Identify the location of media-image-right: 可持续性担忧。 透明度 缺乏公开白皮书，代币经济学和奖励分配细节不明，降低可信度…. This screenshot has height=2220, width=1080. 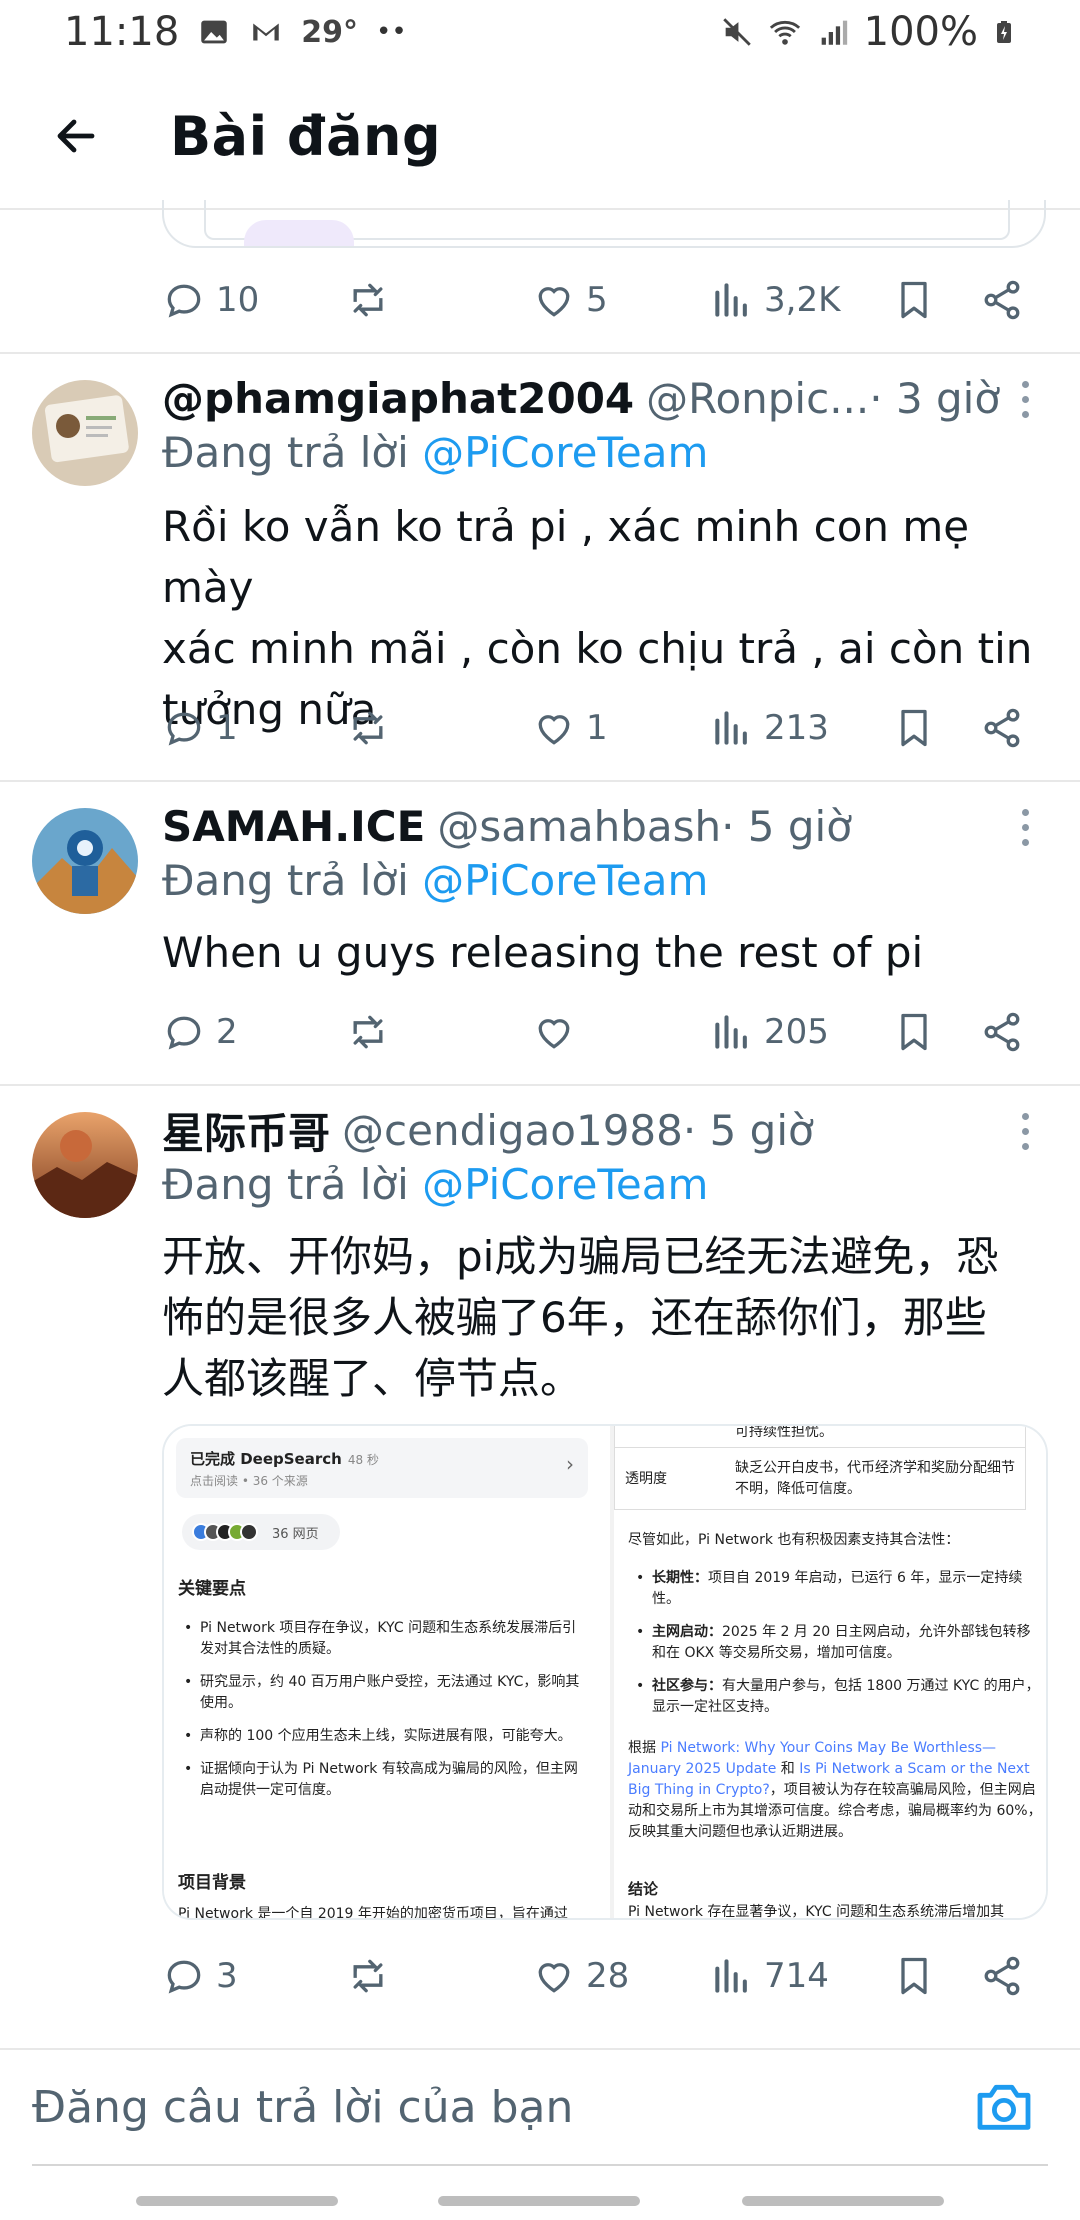
(828, 1672).